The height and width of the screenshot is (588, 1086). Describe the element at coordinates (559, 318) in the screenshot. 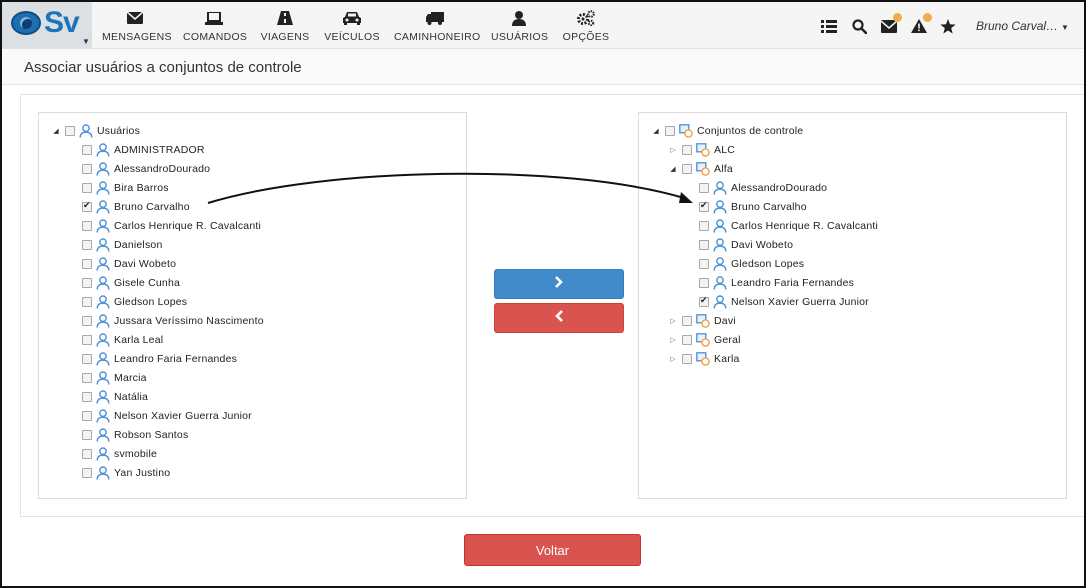

I see `remove-from-set-button` at that location.